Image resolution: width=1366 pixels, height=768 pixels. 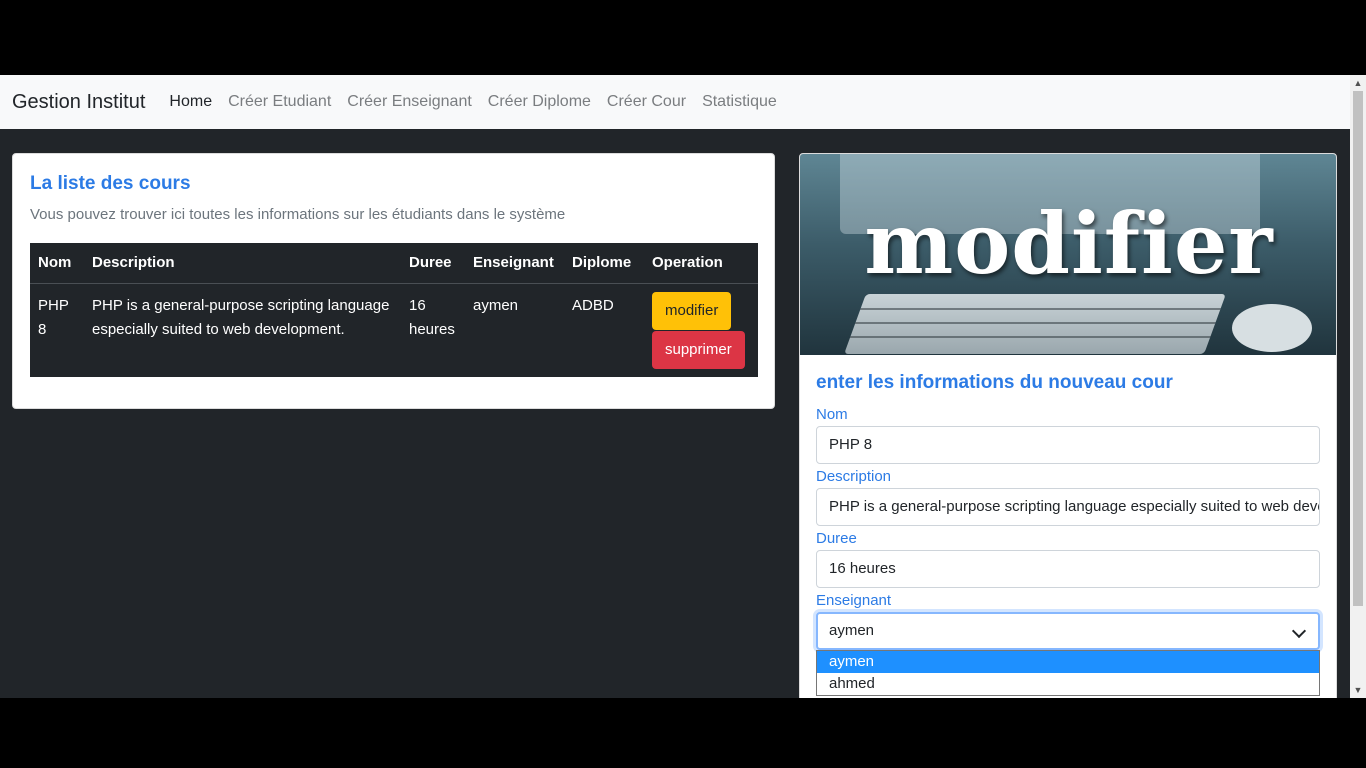 What do you see at coordinates (1068, 445) in the screenshot?
I see `nom-input: PHP 8` at bounding box center [1068, 445].